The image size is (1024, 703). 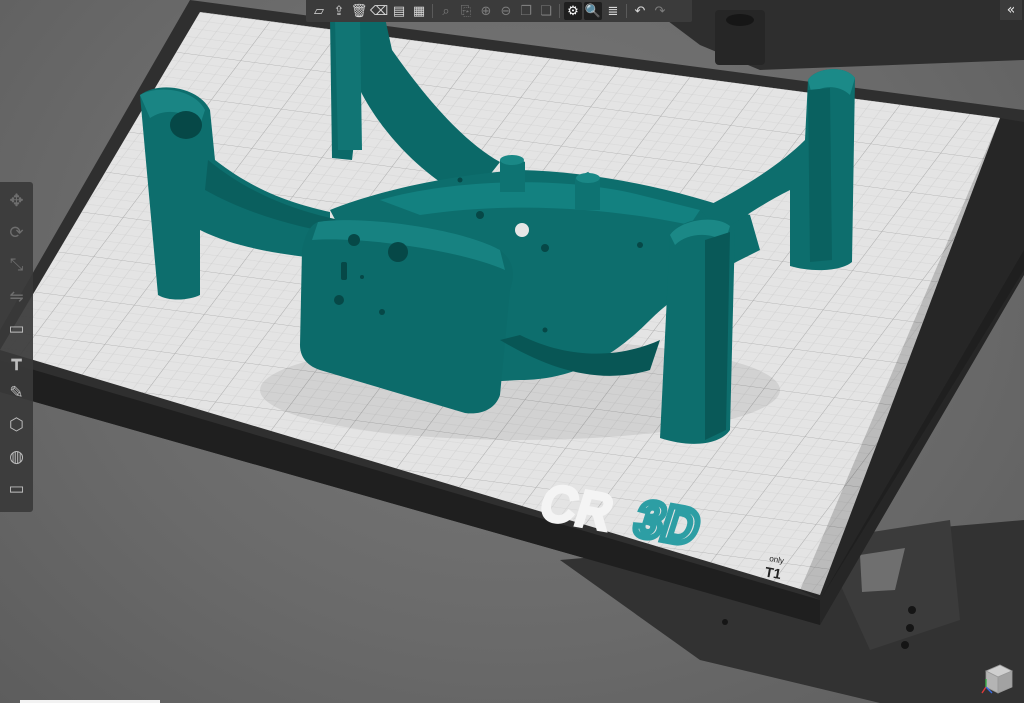 I want to click on gears-icon: ⚙, so click(x=573, y=11).